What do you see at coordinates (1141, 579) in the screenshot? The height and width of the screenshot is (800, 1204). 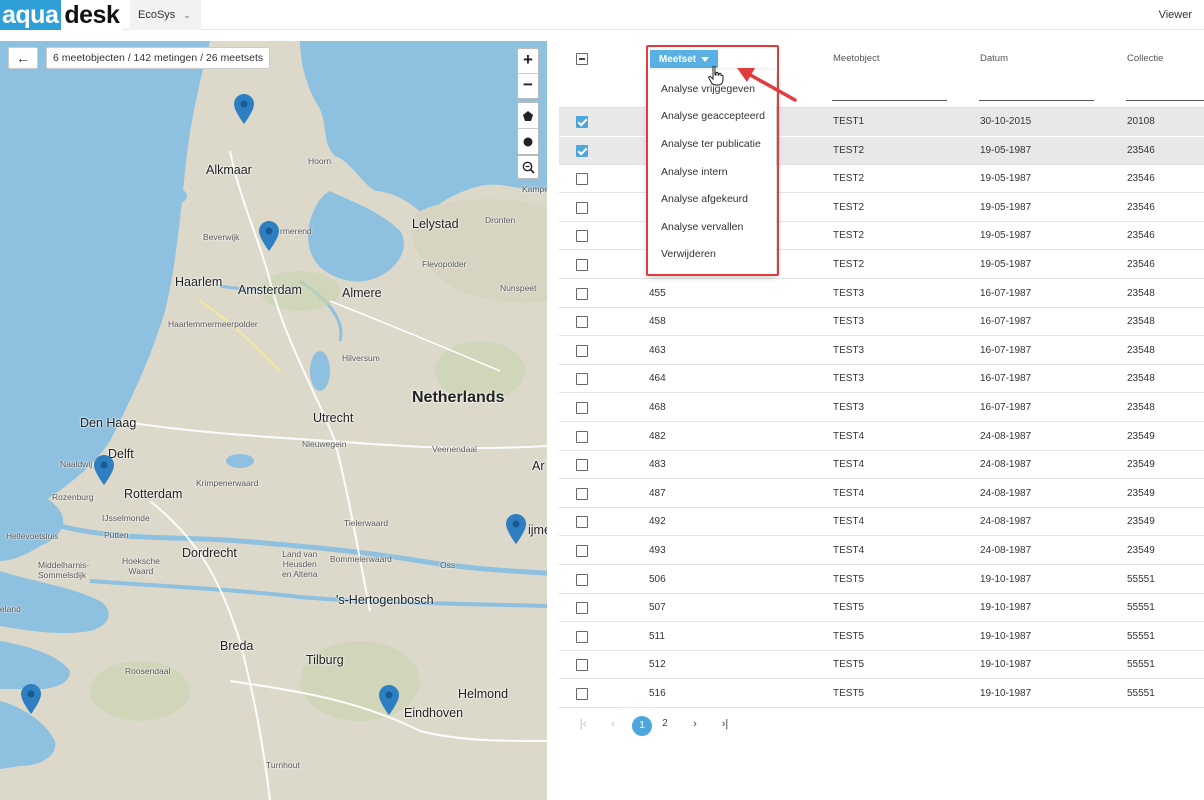 I see `cell-collectie: 55551` at bounding box center [1141, 579].